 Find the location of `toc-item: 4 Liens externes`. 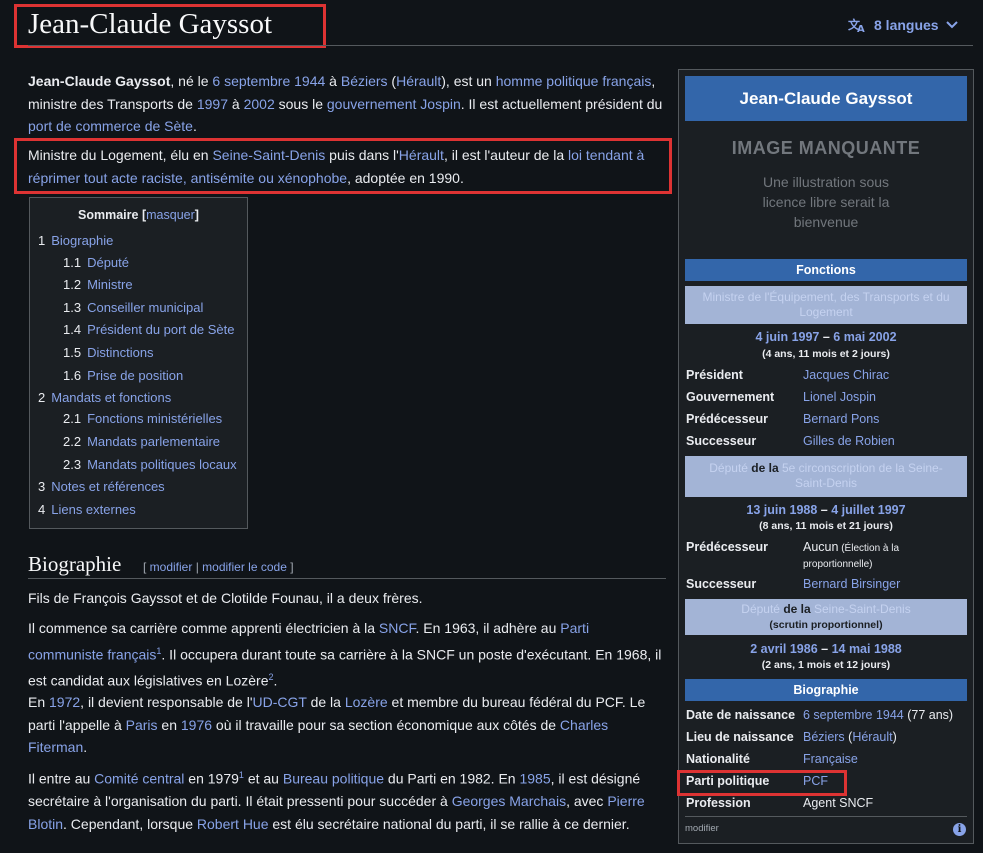

toc-item: 4 Liens externes is located at coordinates (87, 509).